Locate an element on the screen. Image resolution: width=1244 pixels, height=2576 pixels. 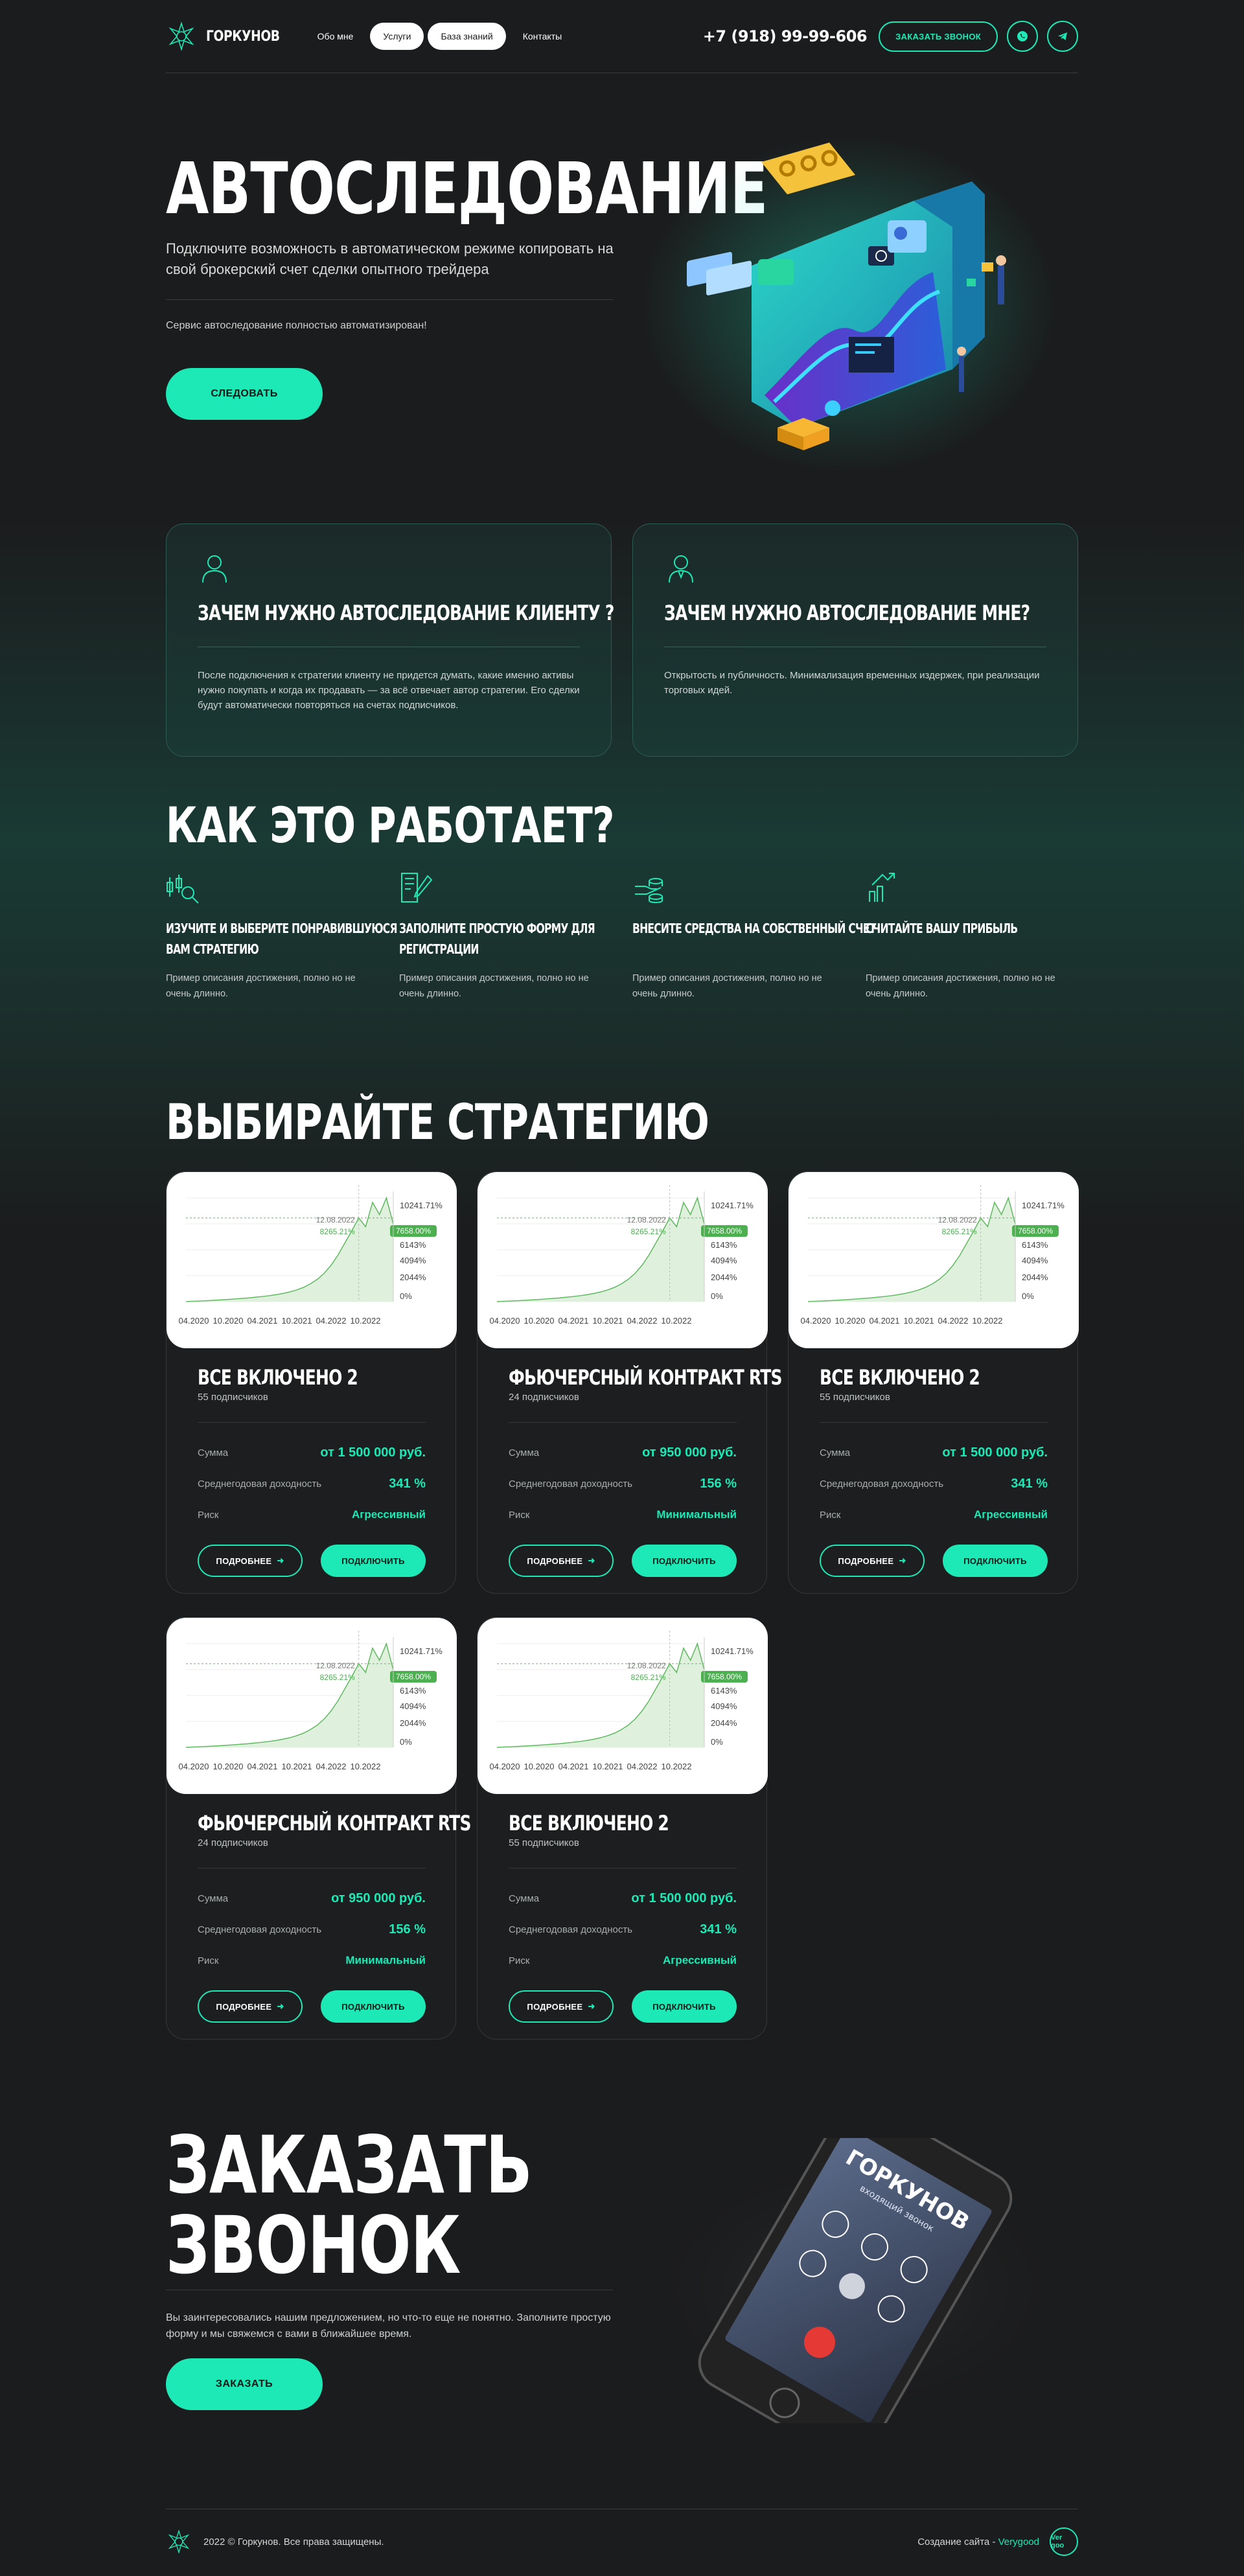
strategy-divider is located at coordinates (312, 1422).